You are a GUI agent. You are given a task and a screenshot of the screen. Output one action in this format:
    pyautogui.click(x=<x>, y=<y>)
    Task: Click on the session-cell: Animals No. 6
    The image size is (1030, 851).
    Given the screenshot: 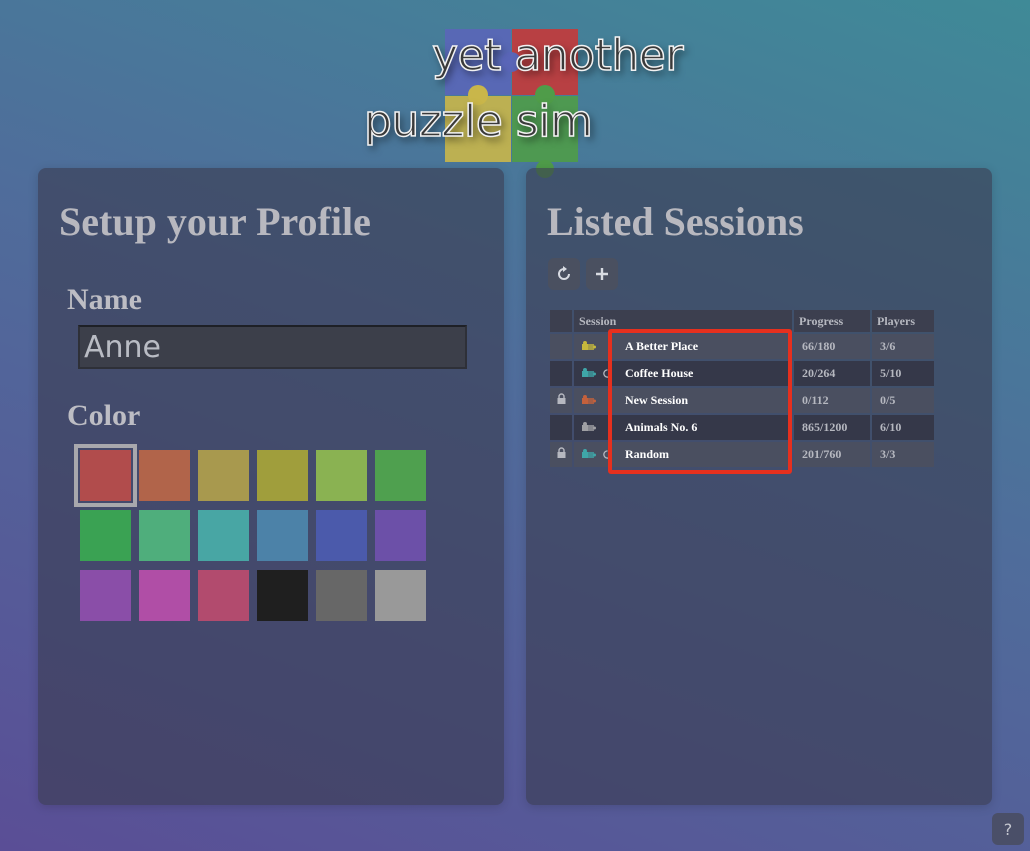 What is the action you would take?
    pyautogui.click(x=683, y=427)
    